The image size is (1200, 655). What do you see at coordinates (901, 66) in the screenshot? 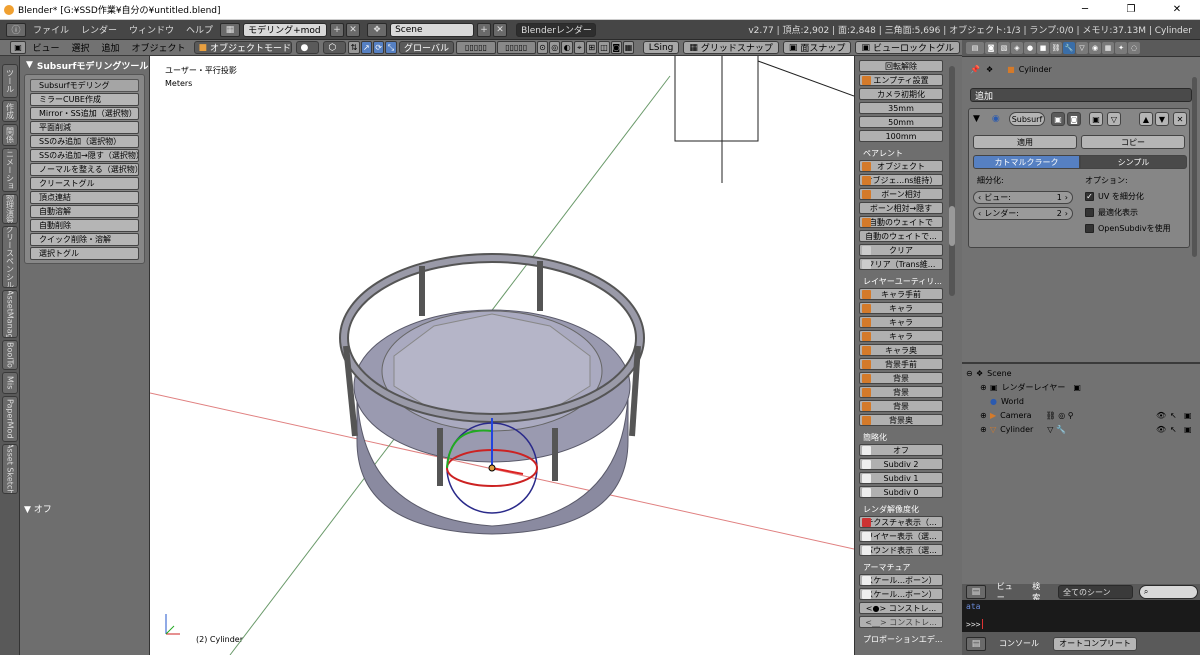
I see `np-button: 回転解除` at bounding box center [901, 66].